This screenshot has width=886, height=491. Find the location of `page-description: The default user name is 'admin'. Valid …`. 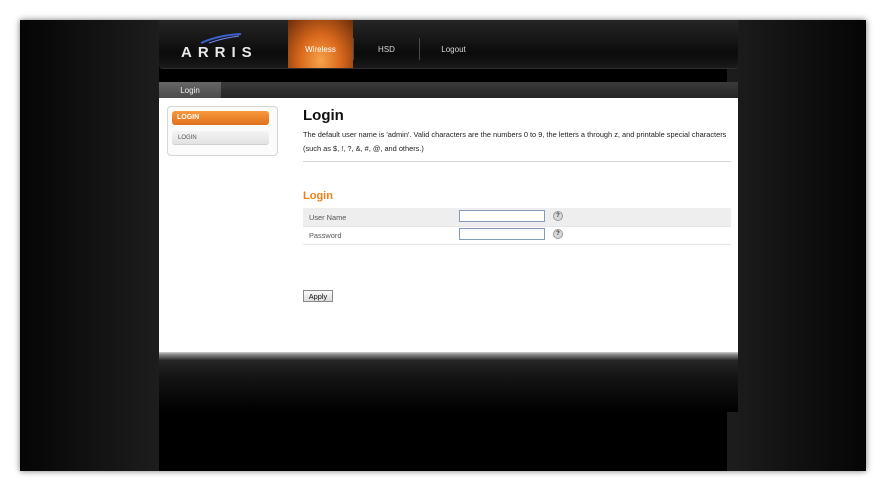

page-description: The default user name is 'admin'. Valid … is located at coordinates (515, 141).